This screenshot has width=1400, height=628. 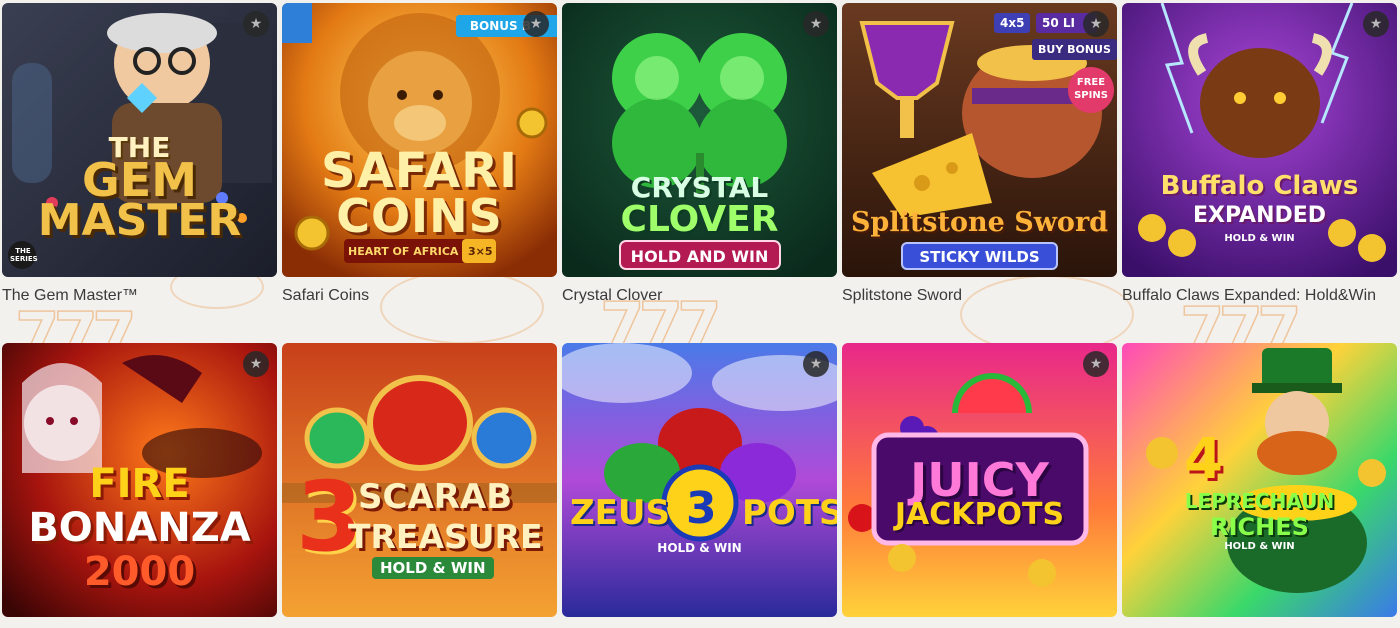 What do you see at coordinates (1259, 215) in the screenshot?
I see `art-title-line2: EXPANDED` at bounding box center [1259, 215].